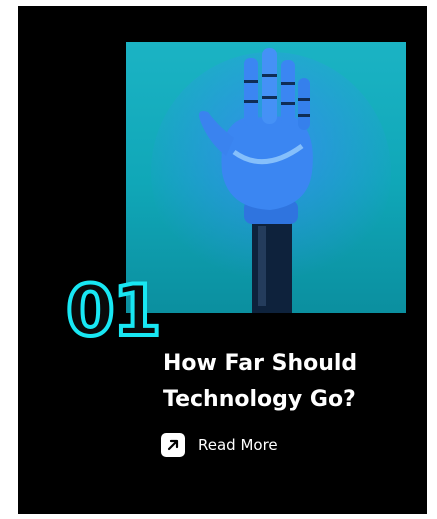 The height and width of the screenshot is (519, 437). What do you see at coordinates (113, 311) in the screenshot?
I see `article-number: 01` at bounding box center [113, 311].